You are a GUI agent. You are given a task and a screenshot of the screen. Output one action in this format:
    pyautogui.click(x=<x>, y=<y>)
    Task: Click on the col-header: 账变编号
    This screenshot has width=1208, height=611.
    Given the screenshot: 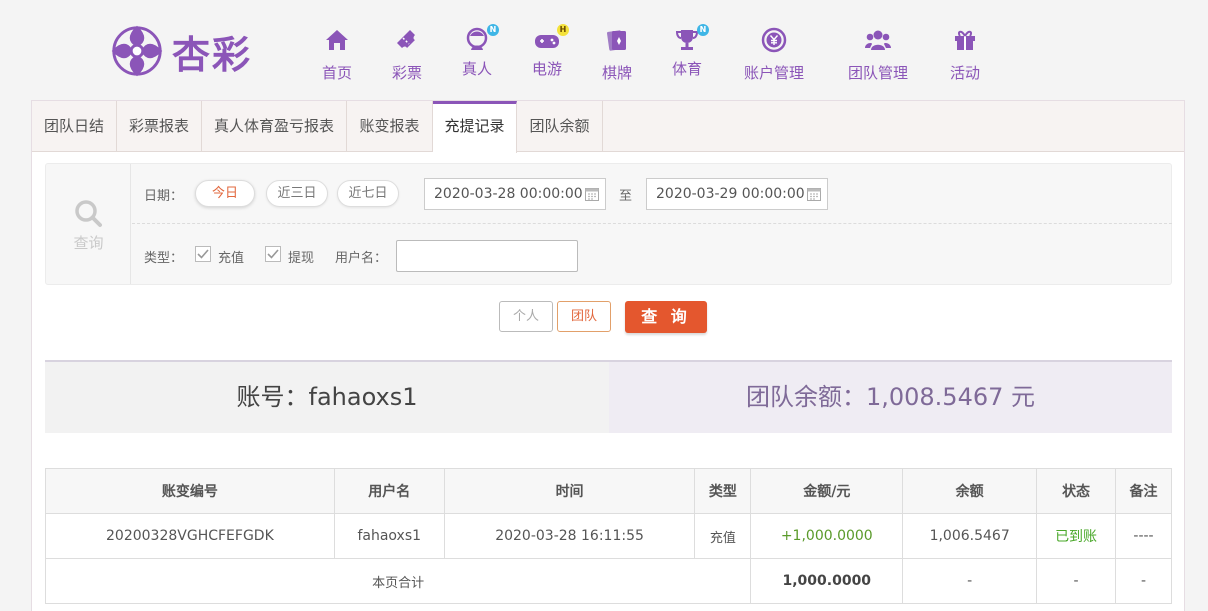 What is the action you would take?
    pyautogui.click(x=190, y=491)
    